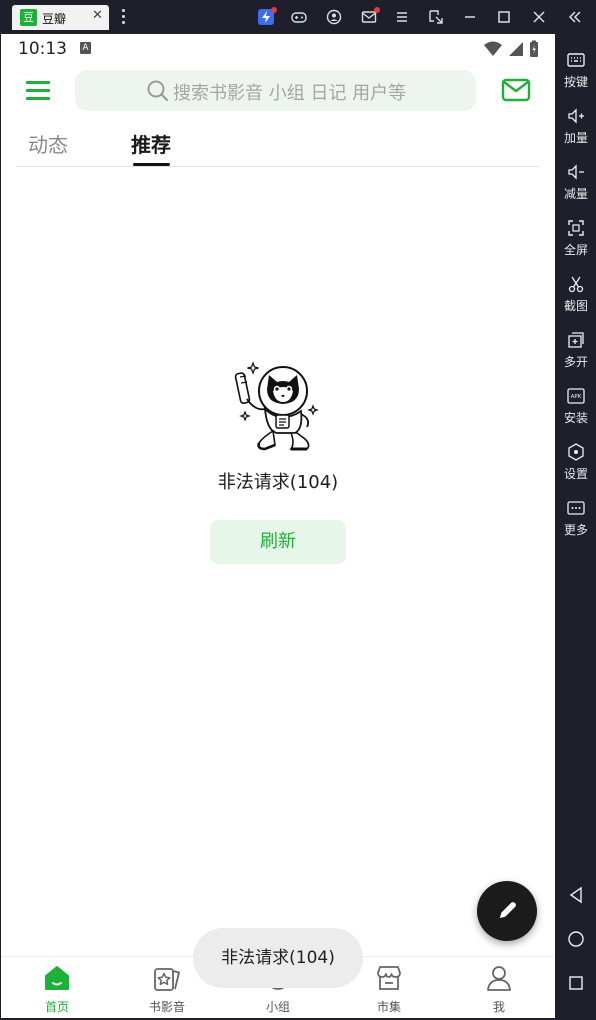  Describe the element at coordinates (493, 48) in the screenshot. I see `wifi-icon` at that location.